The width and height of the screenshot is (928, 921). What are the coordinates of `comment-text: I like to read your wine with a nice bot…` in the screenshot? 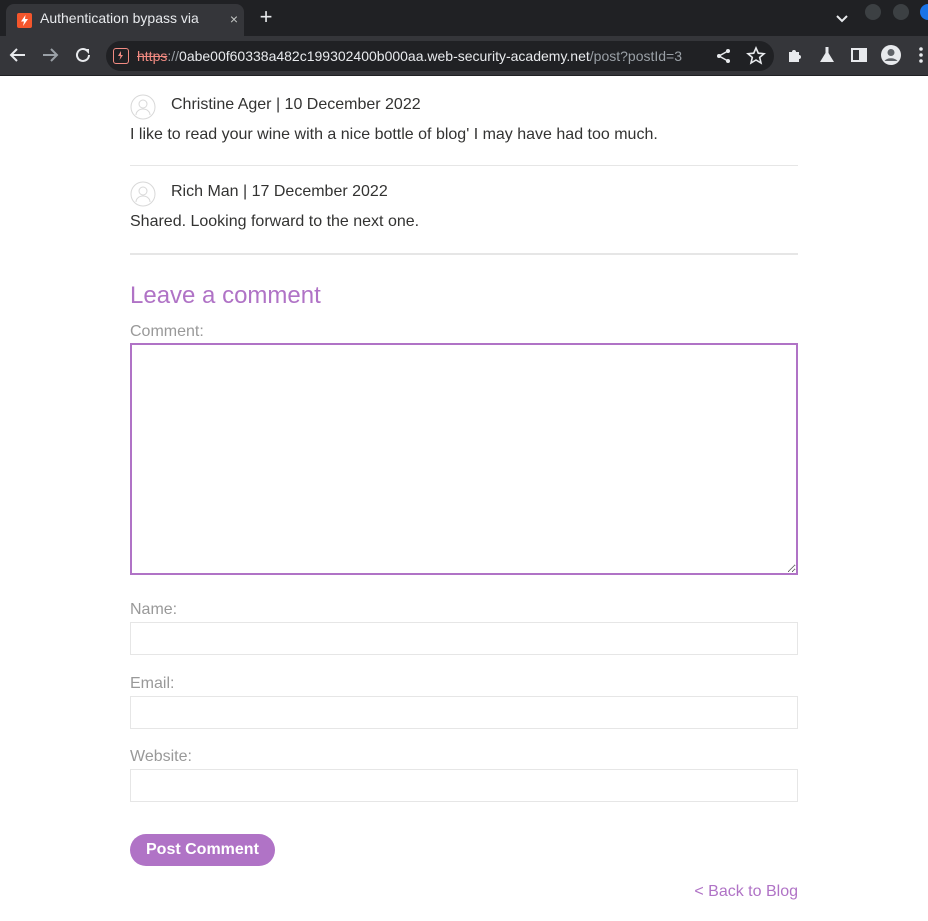 It's located at (394, 134).